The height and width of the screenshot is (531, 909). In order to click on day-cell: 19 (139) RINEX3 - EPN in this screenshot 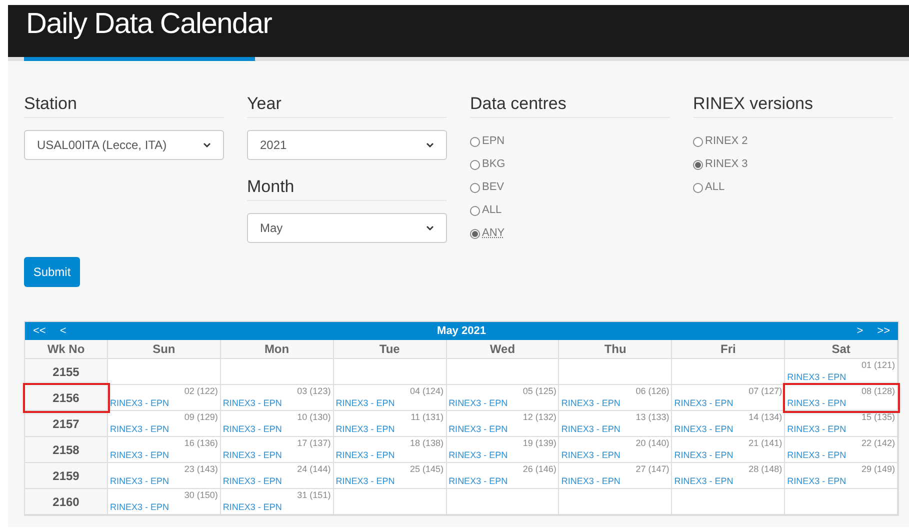, I will do `click(503, 450)`.